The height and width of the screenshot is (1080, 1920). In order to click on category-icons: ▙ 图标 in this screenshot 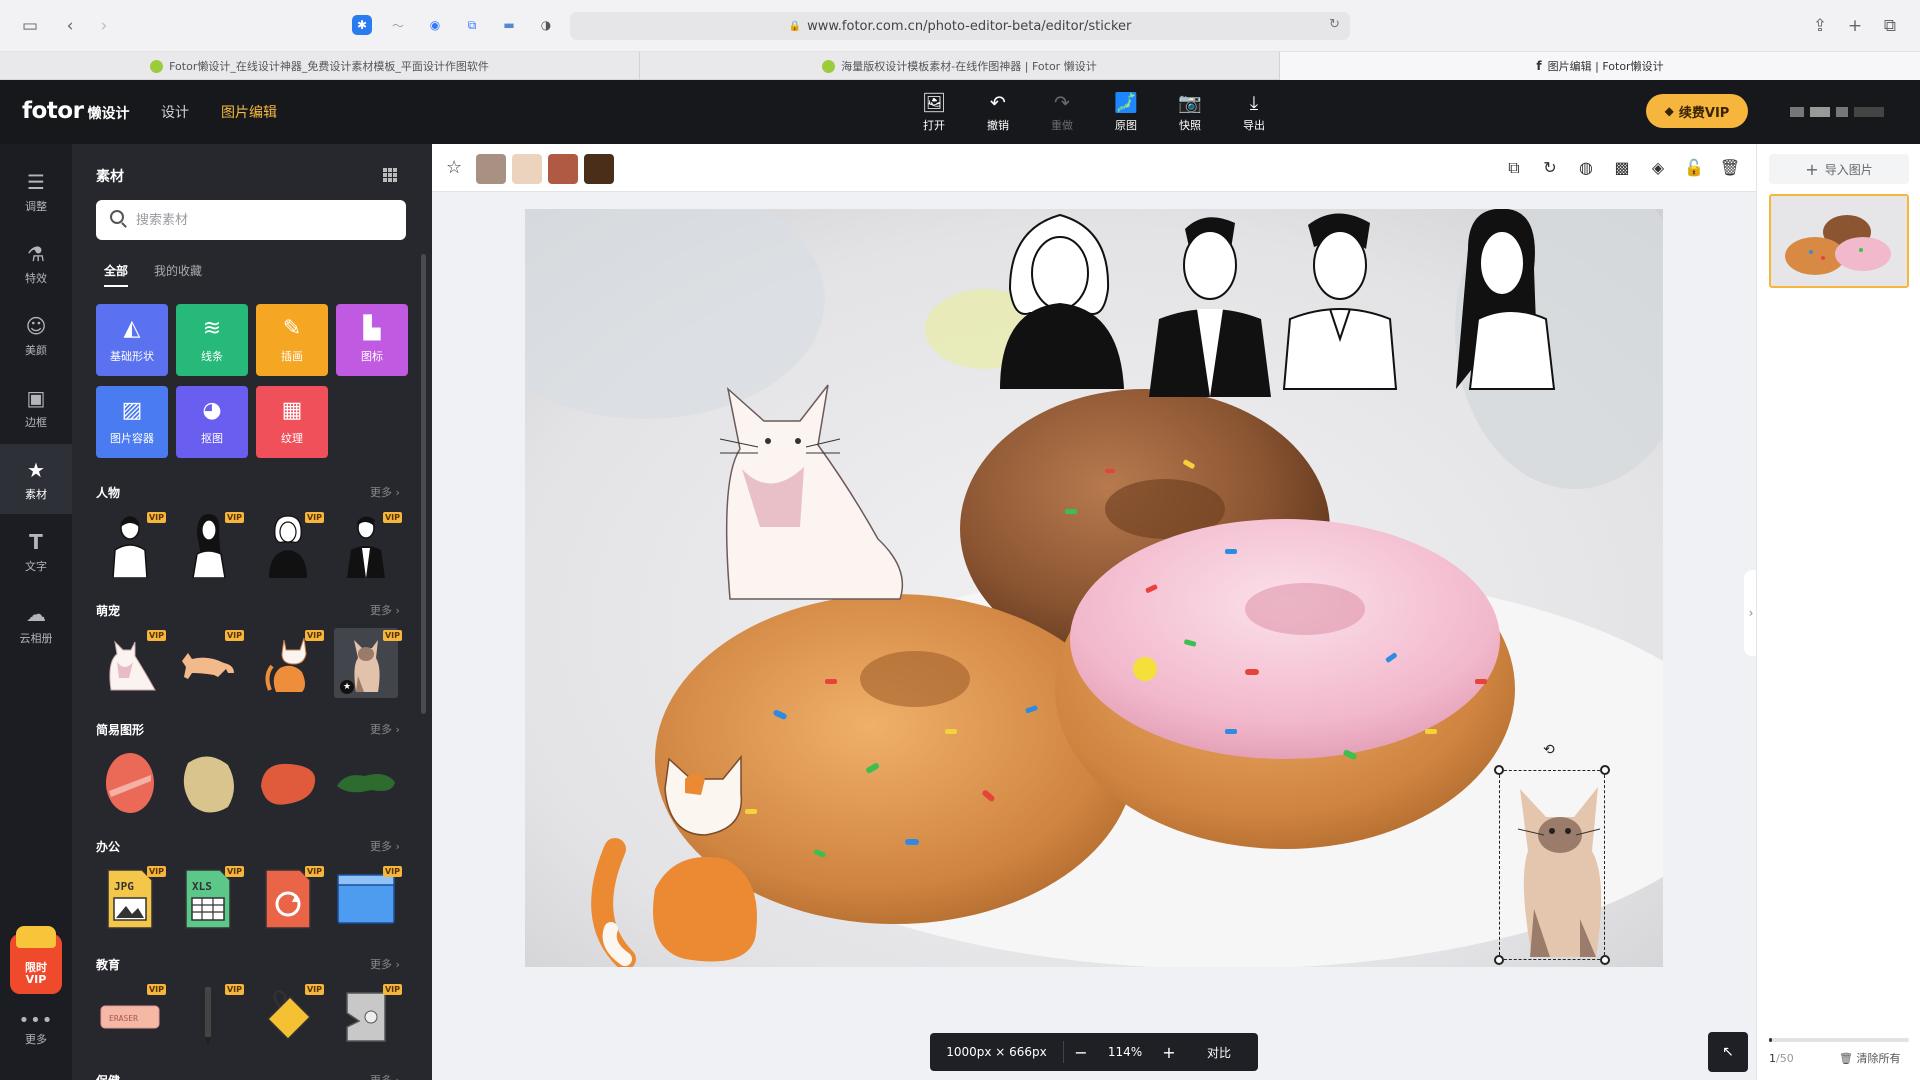, I will do `click(372, 340)`.